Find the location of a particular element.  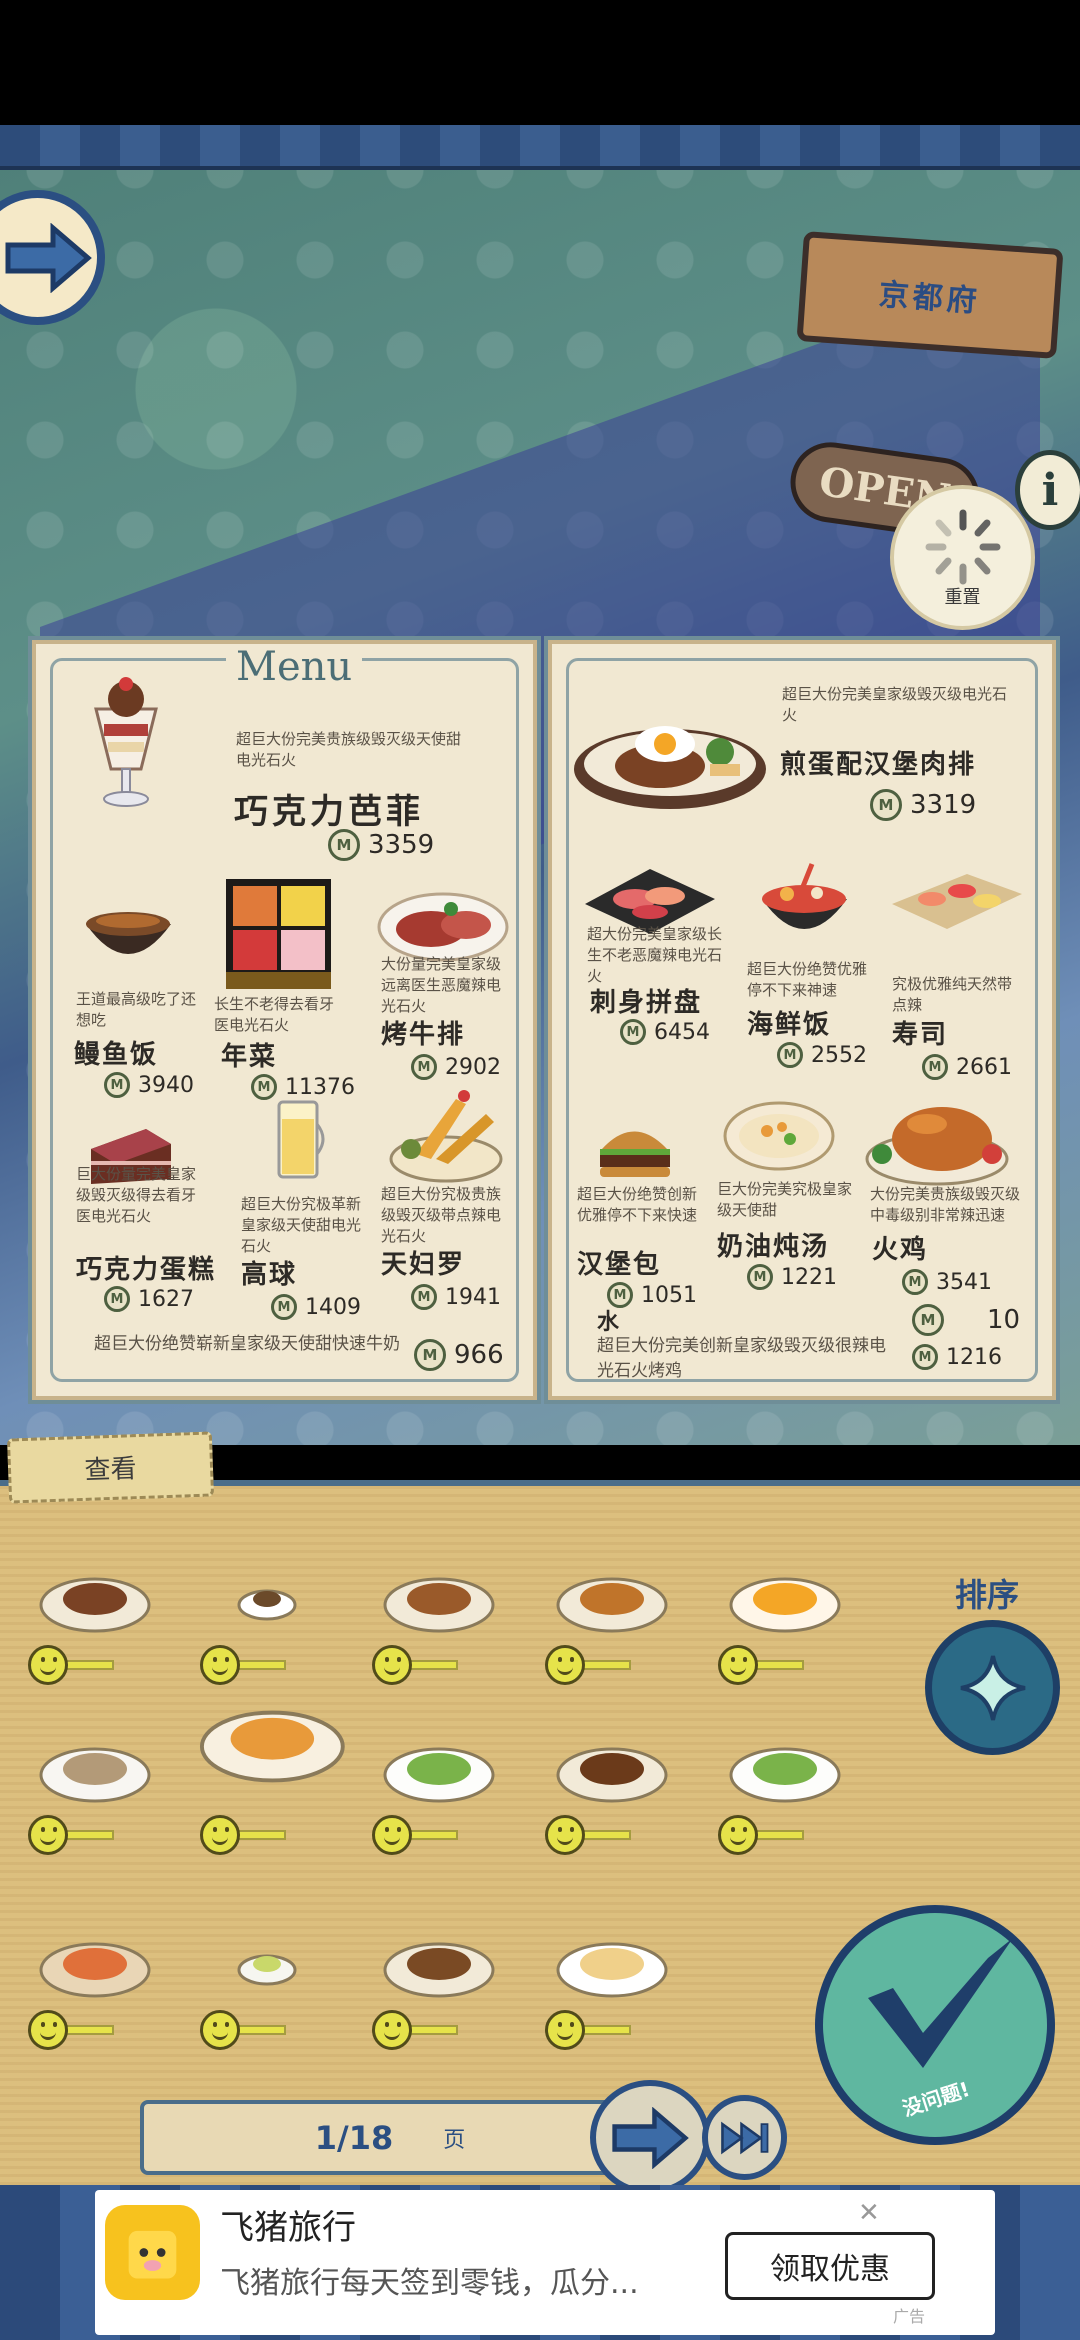

dish-desc: 超巨大份完美创新皇家级毁灭级很辣电光石火烤鸡 is located at coordinates (741, 1358).